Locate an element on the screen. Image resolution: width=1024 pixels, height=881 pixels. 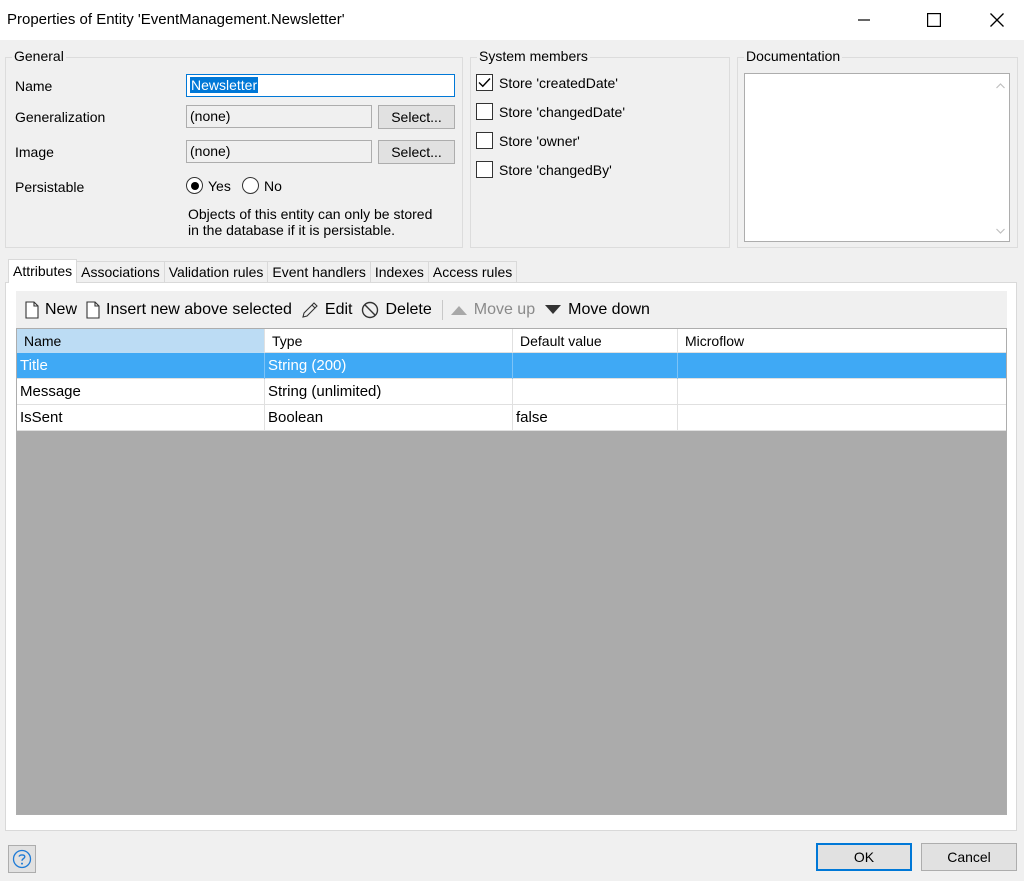
move-down-label: Move down is located at coordinates (609, 309).